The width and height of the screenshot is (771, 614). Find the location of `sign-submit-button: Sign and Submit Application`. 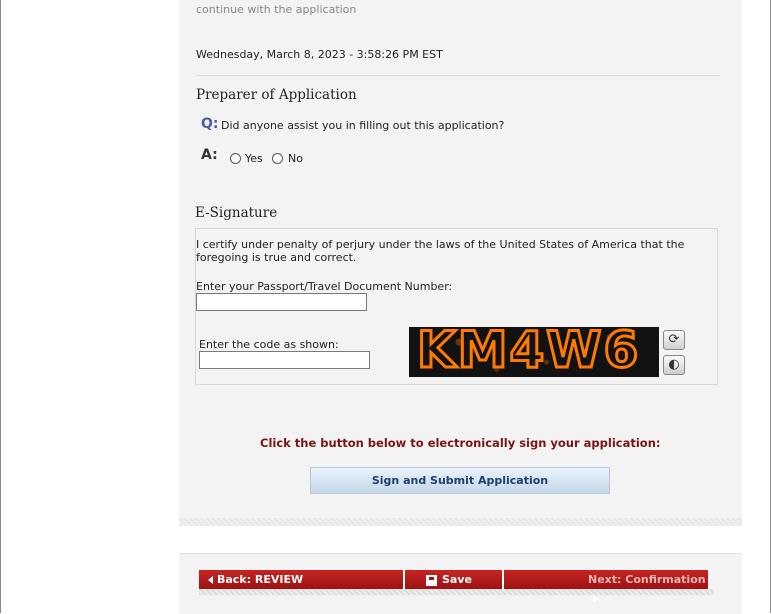

sign-submit-button: Sign and Submit Application is located at coordinates (460, 480).